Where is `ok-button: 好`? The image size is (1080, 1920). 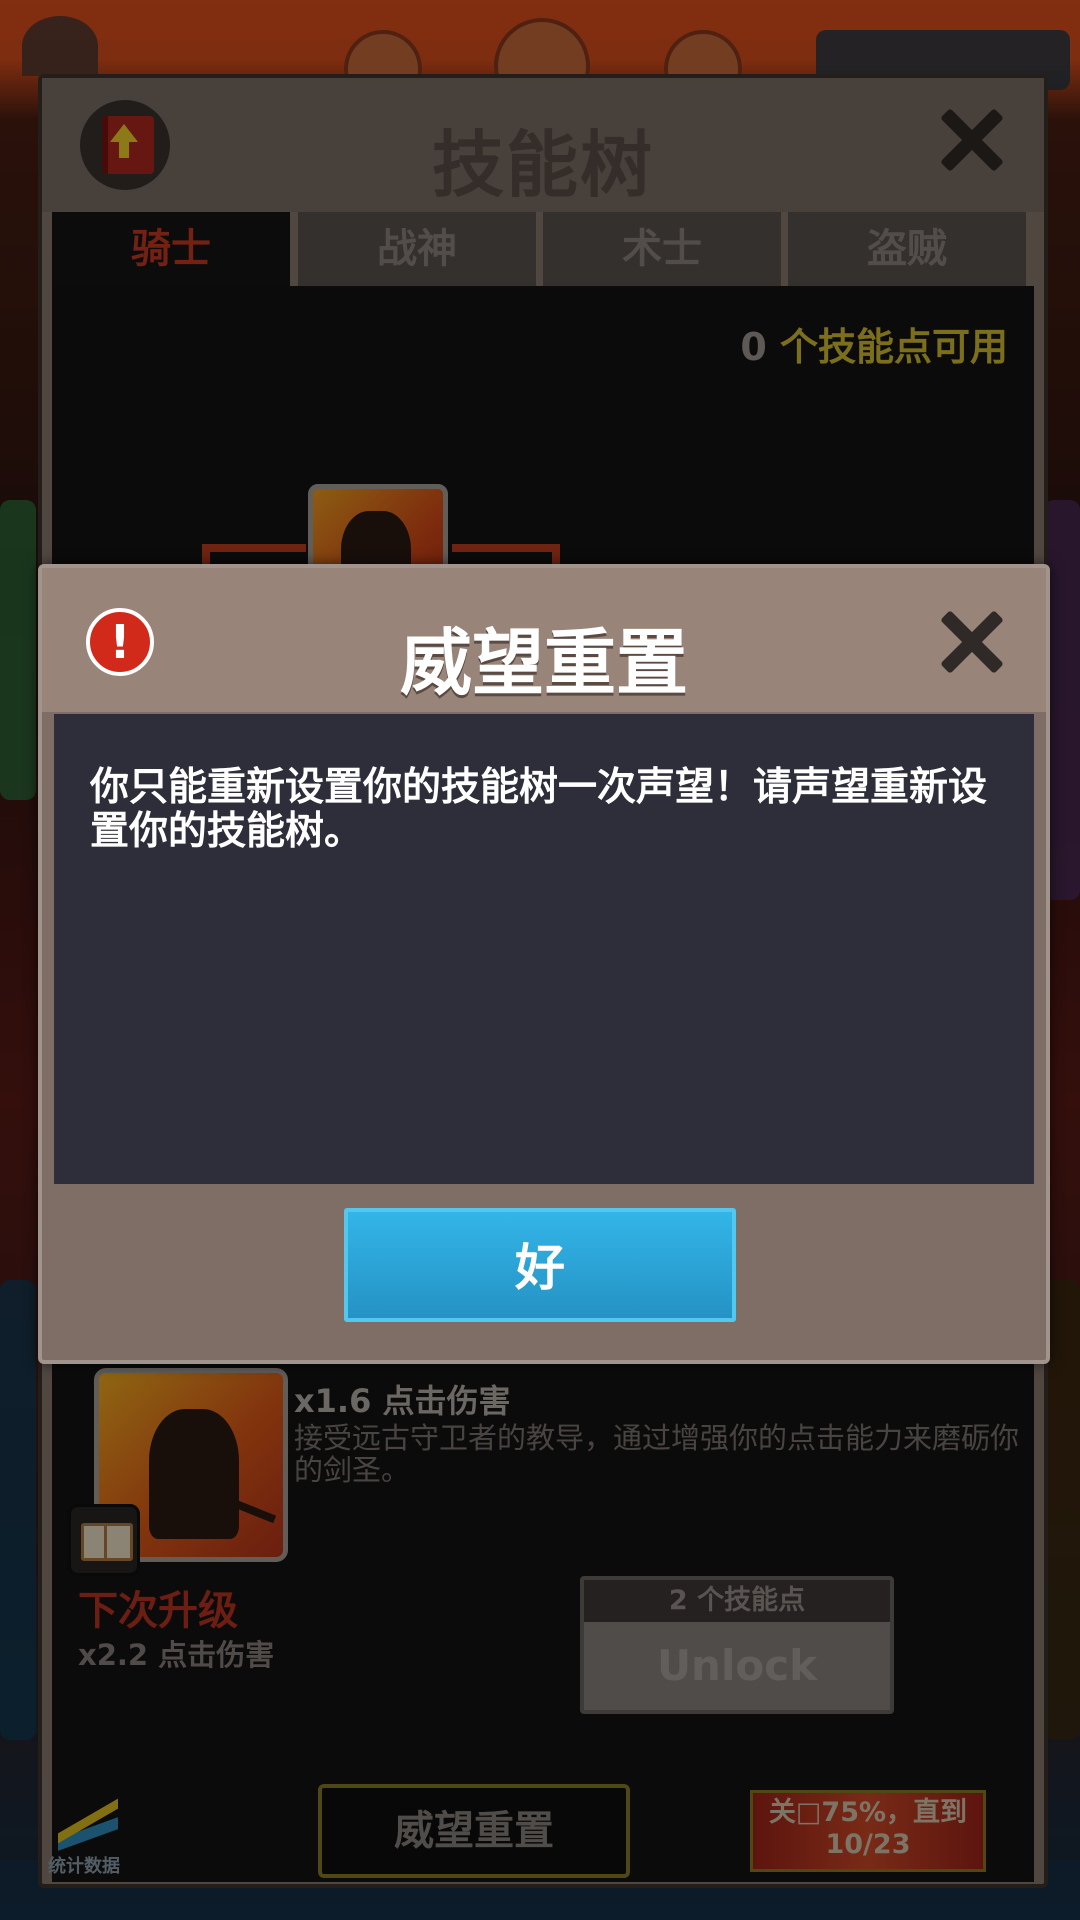 ok-button: 好 is located at coordinates (540, 1265).